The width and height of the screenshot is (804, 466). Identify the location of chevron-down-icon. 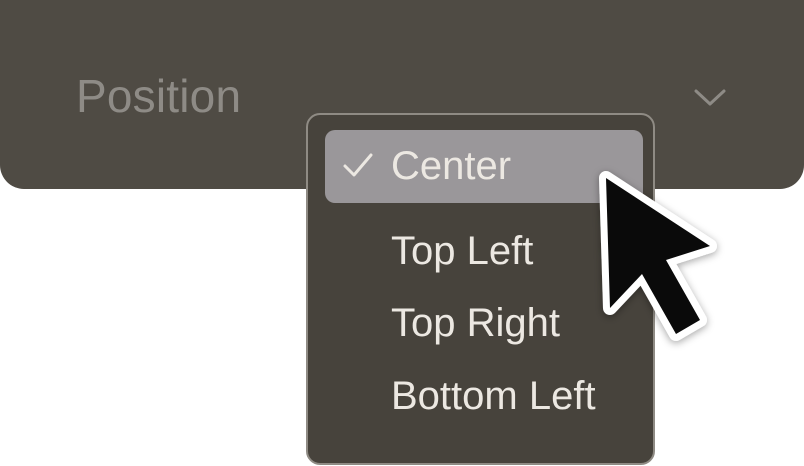
(710, 97).